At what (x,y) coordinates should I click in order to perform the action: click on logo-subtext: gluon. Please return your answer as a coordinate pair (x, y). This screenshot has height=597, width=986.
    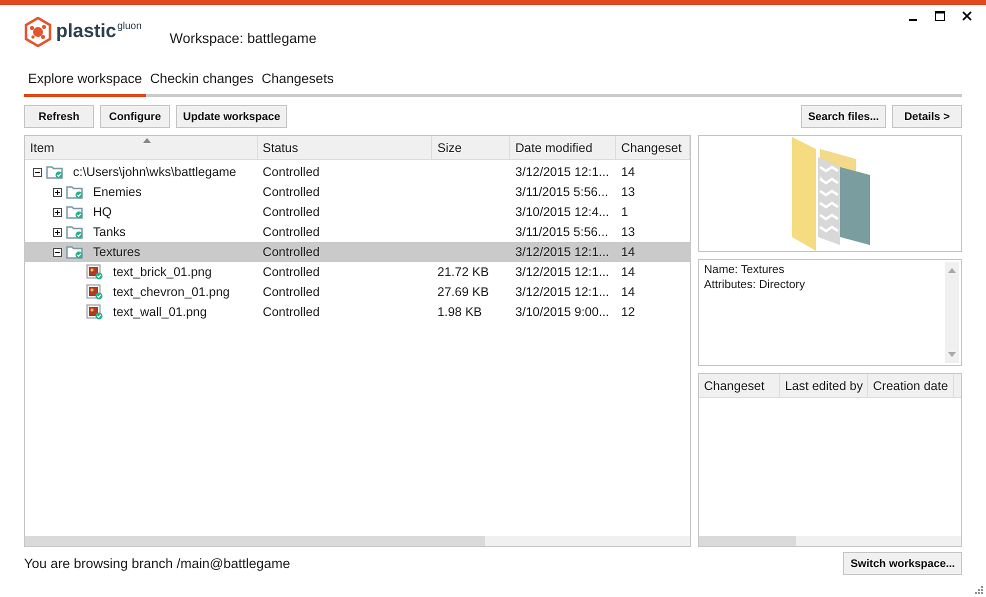
    Looking at the image, I should click on (129, 26).